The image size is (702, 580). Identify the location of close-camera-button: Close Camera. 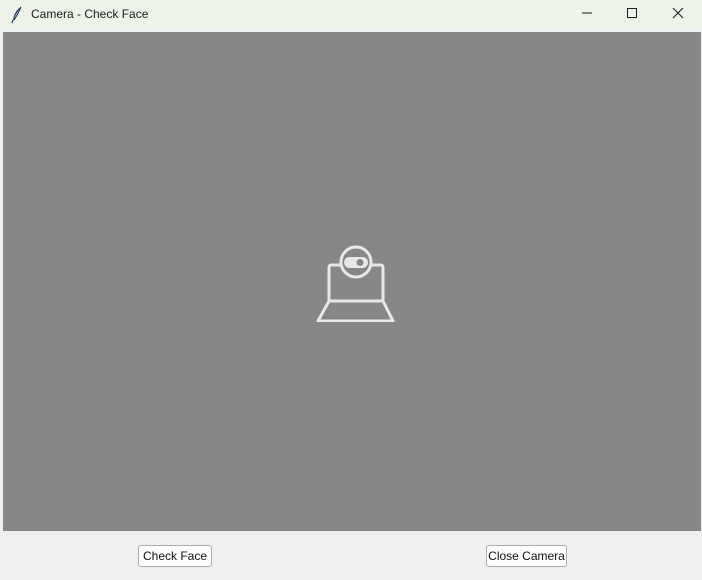
(526, 556).